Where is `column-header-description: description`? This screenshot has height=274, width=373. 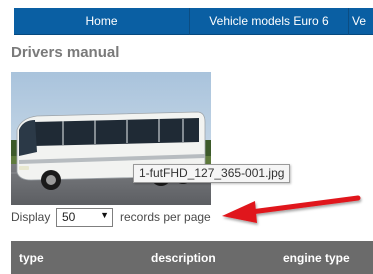 column-header-description: description is located at coordinates (183, 258).